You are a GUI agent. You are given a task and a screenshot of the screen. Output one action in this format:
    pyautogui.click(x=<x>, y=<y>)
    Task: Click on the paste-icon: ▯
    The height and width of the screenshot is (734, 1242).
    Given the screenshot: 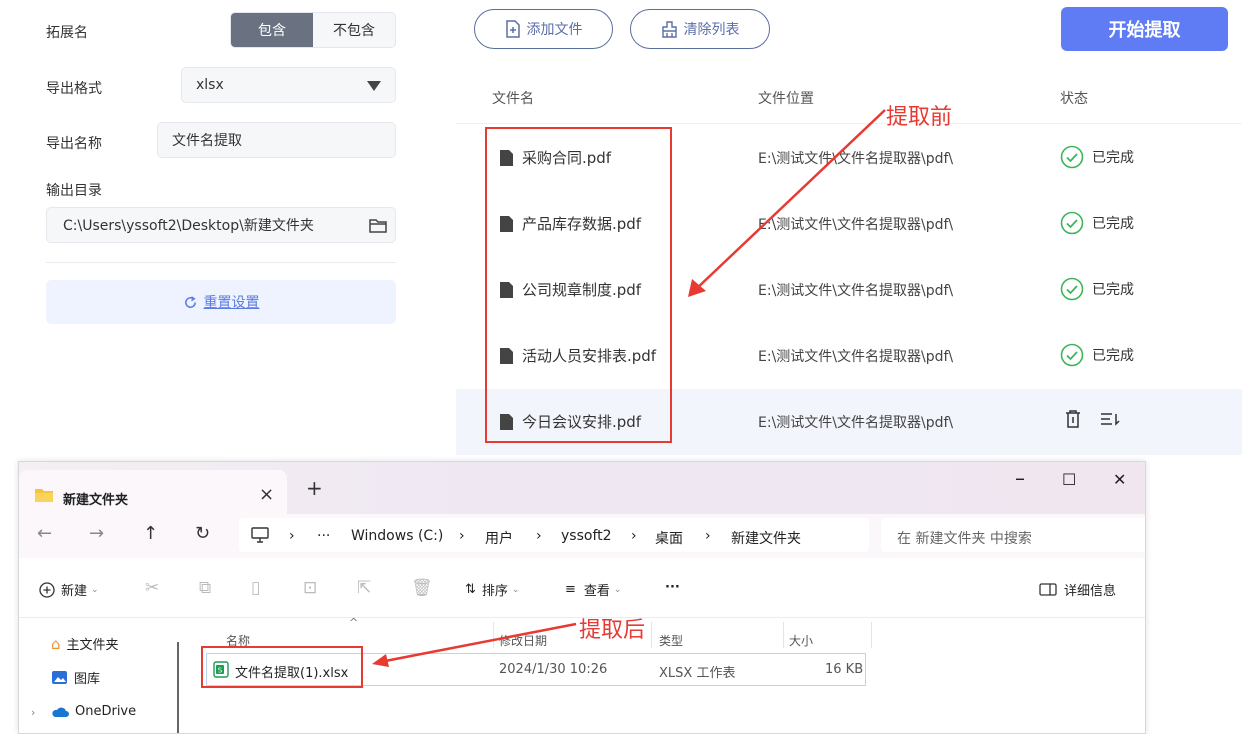 What is the action you would take?
    pyautogui.click(x=255, y=588)
    